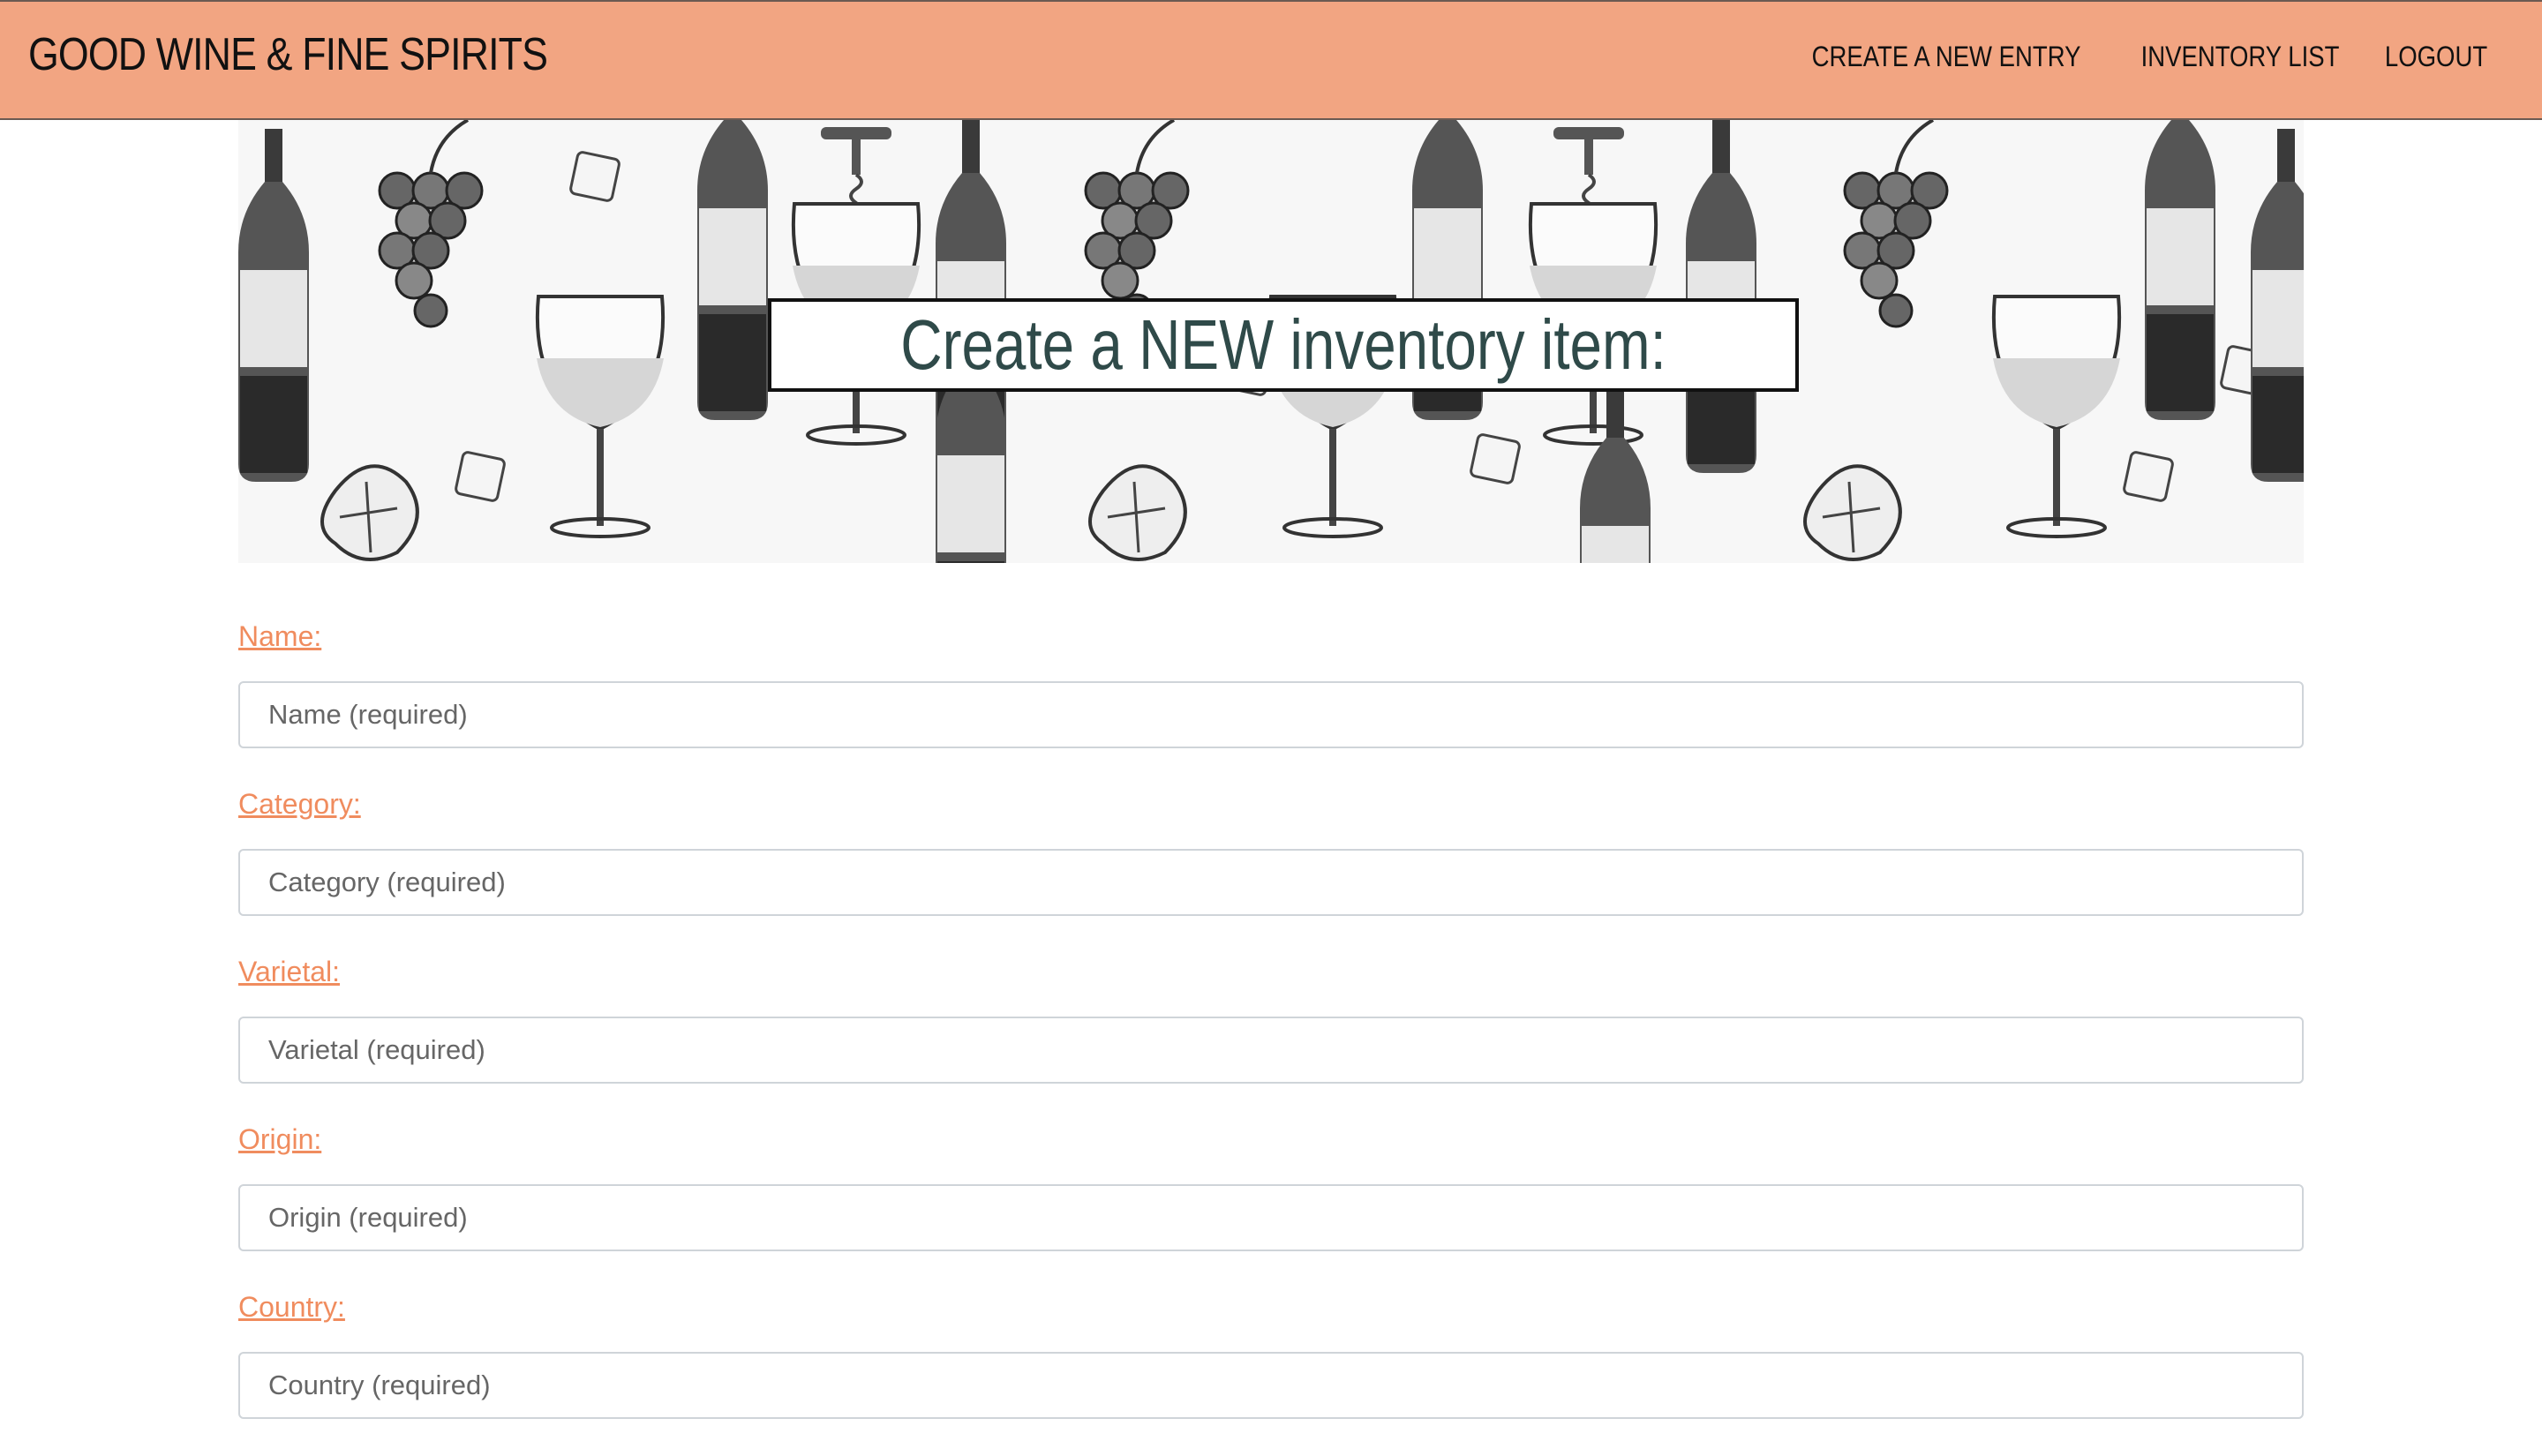  I want to click on nav-inventory-list-link: INVENTORY LIST, so click(2240, 57).